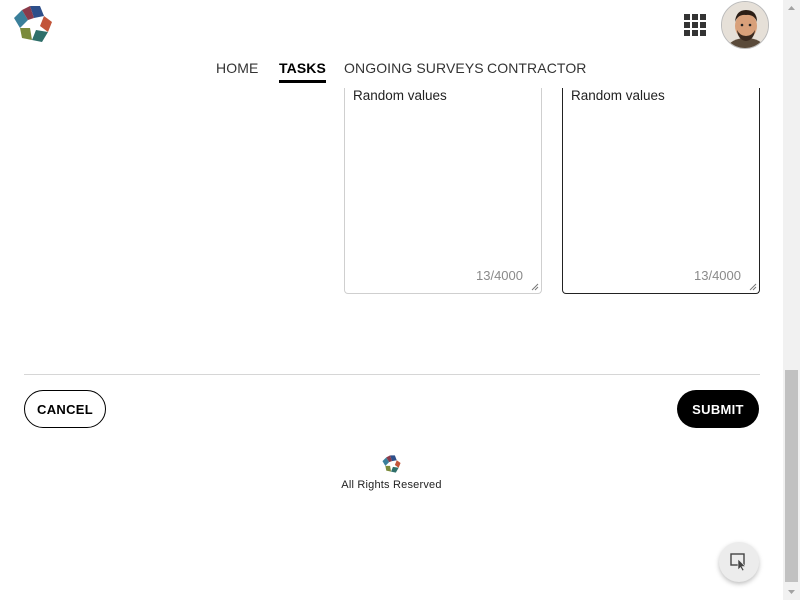  I want to click on nav-tasks-label: TASKS, so click(302, 68).